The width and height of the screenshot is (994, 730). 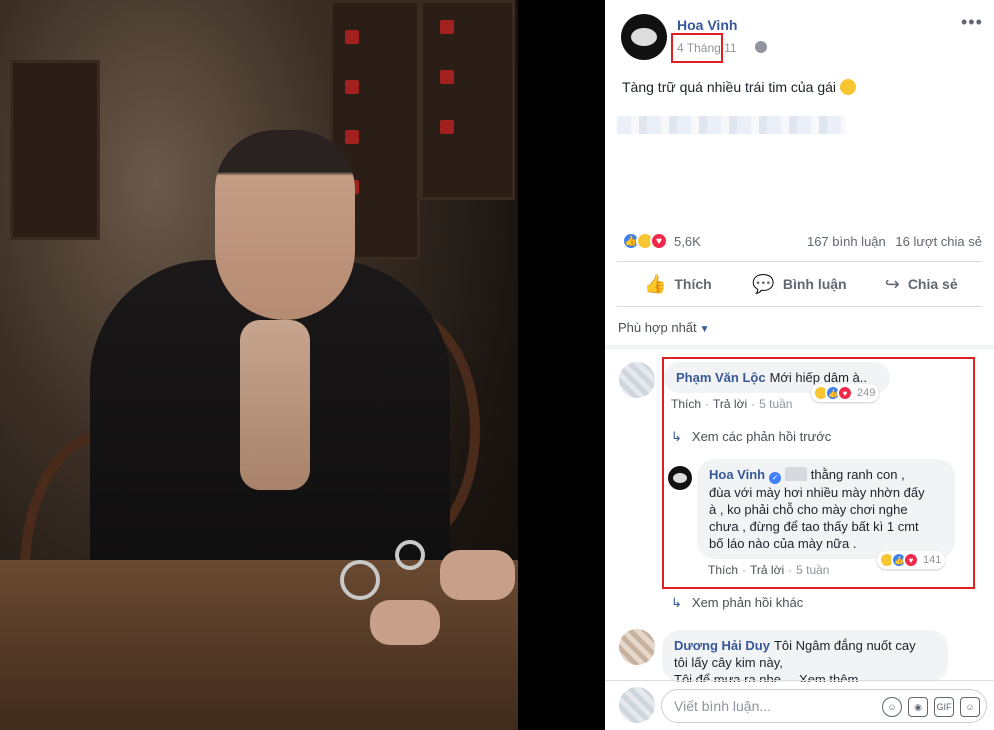 I want to click on comment-reactions: 👍 ♥ 249, so click(x=845, y=393).